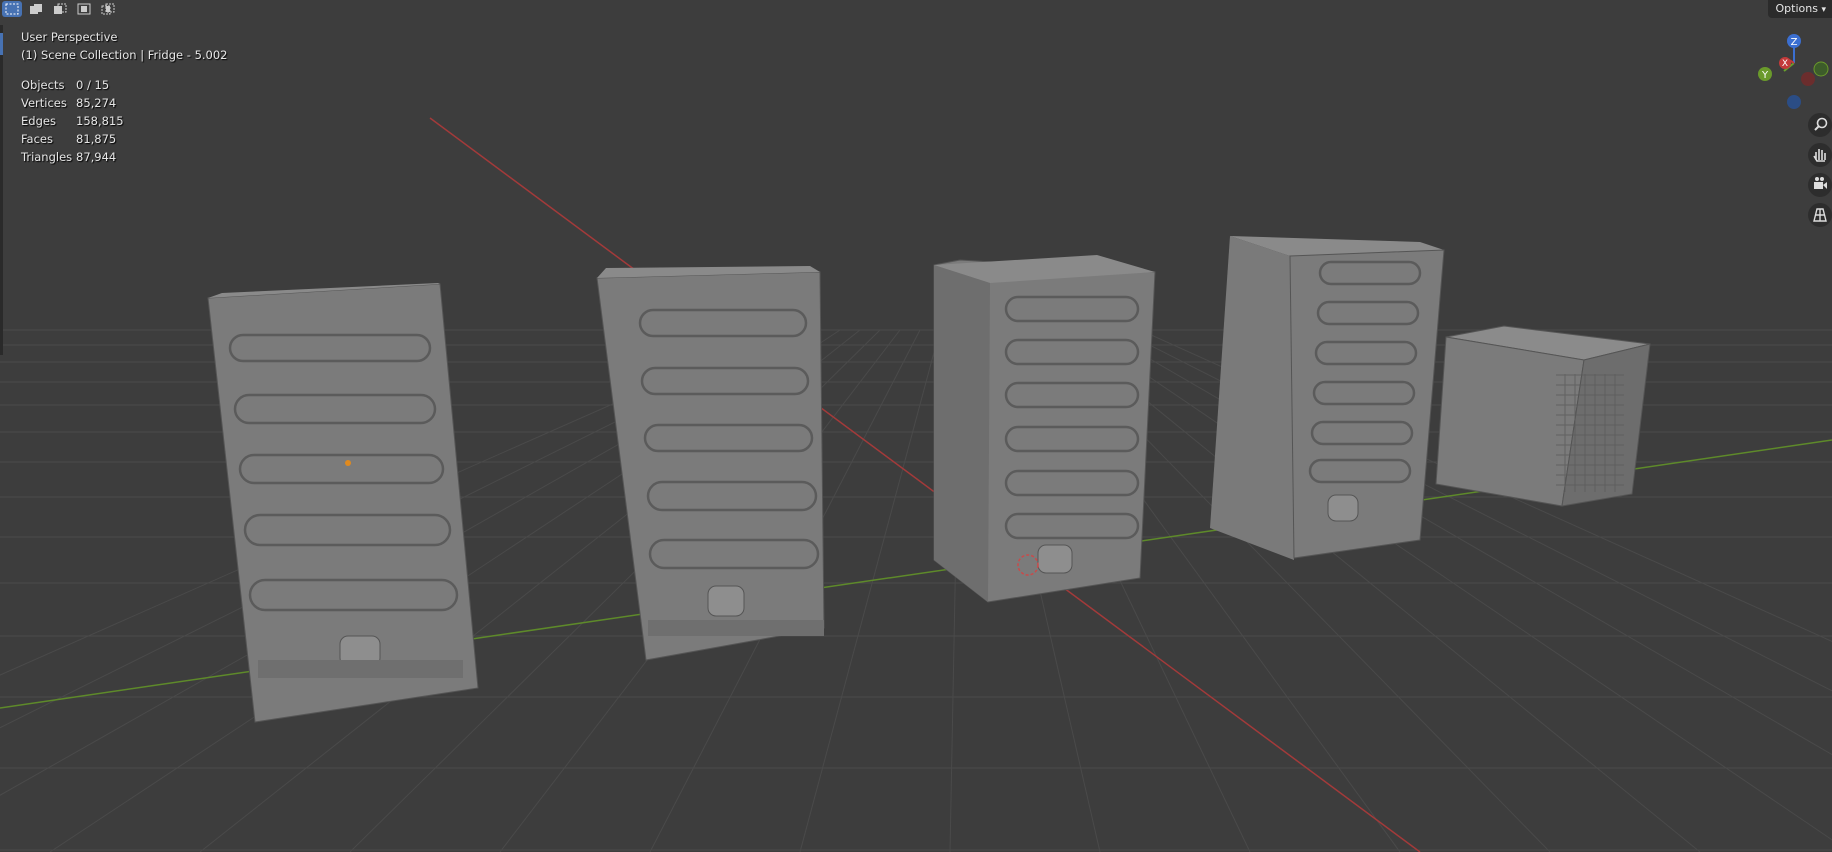 This screenshot has height=852, width=1832. Describe the element at coordinates (12, 9) in the screenshot. I see `select-new-icon` at that location.